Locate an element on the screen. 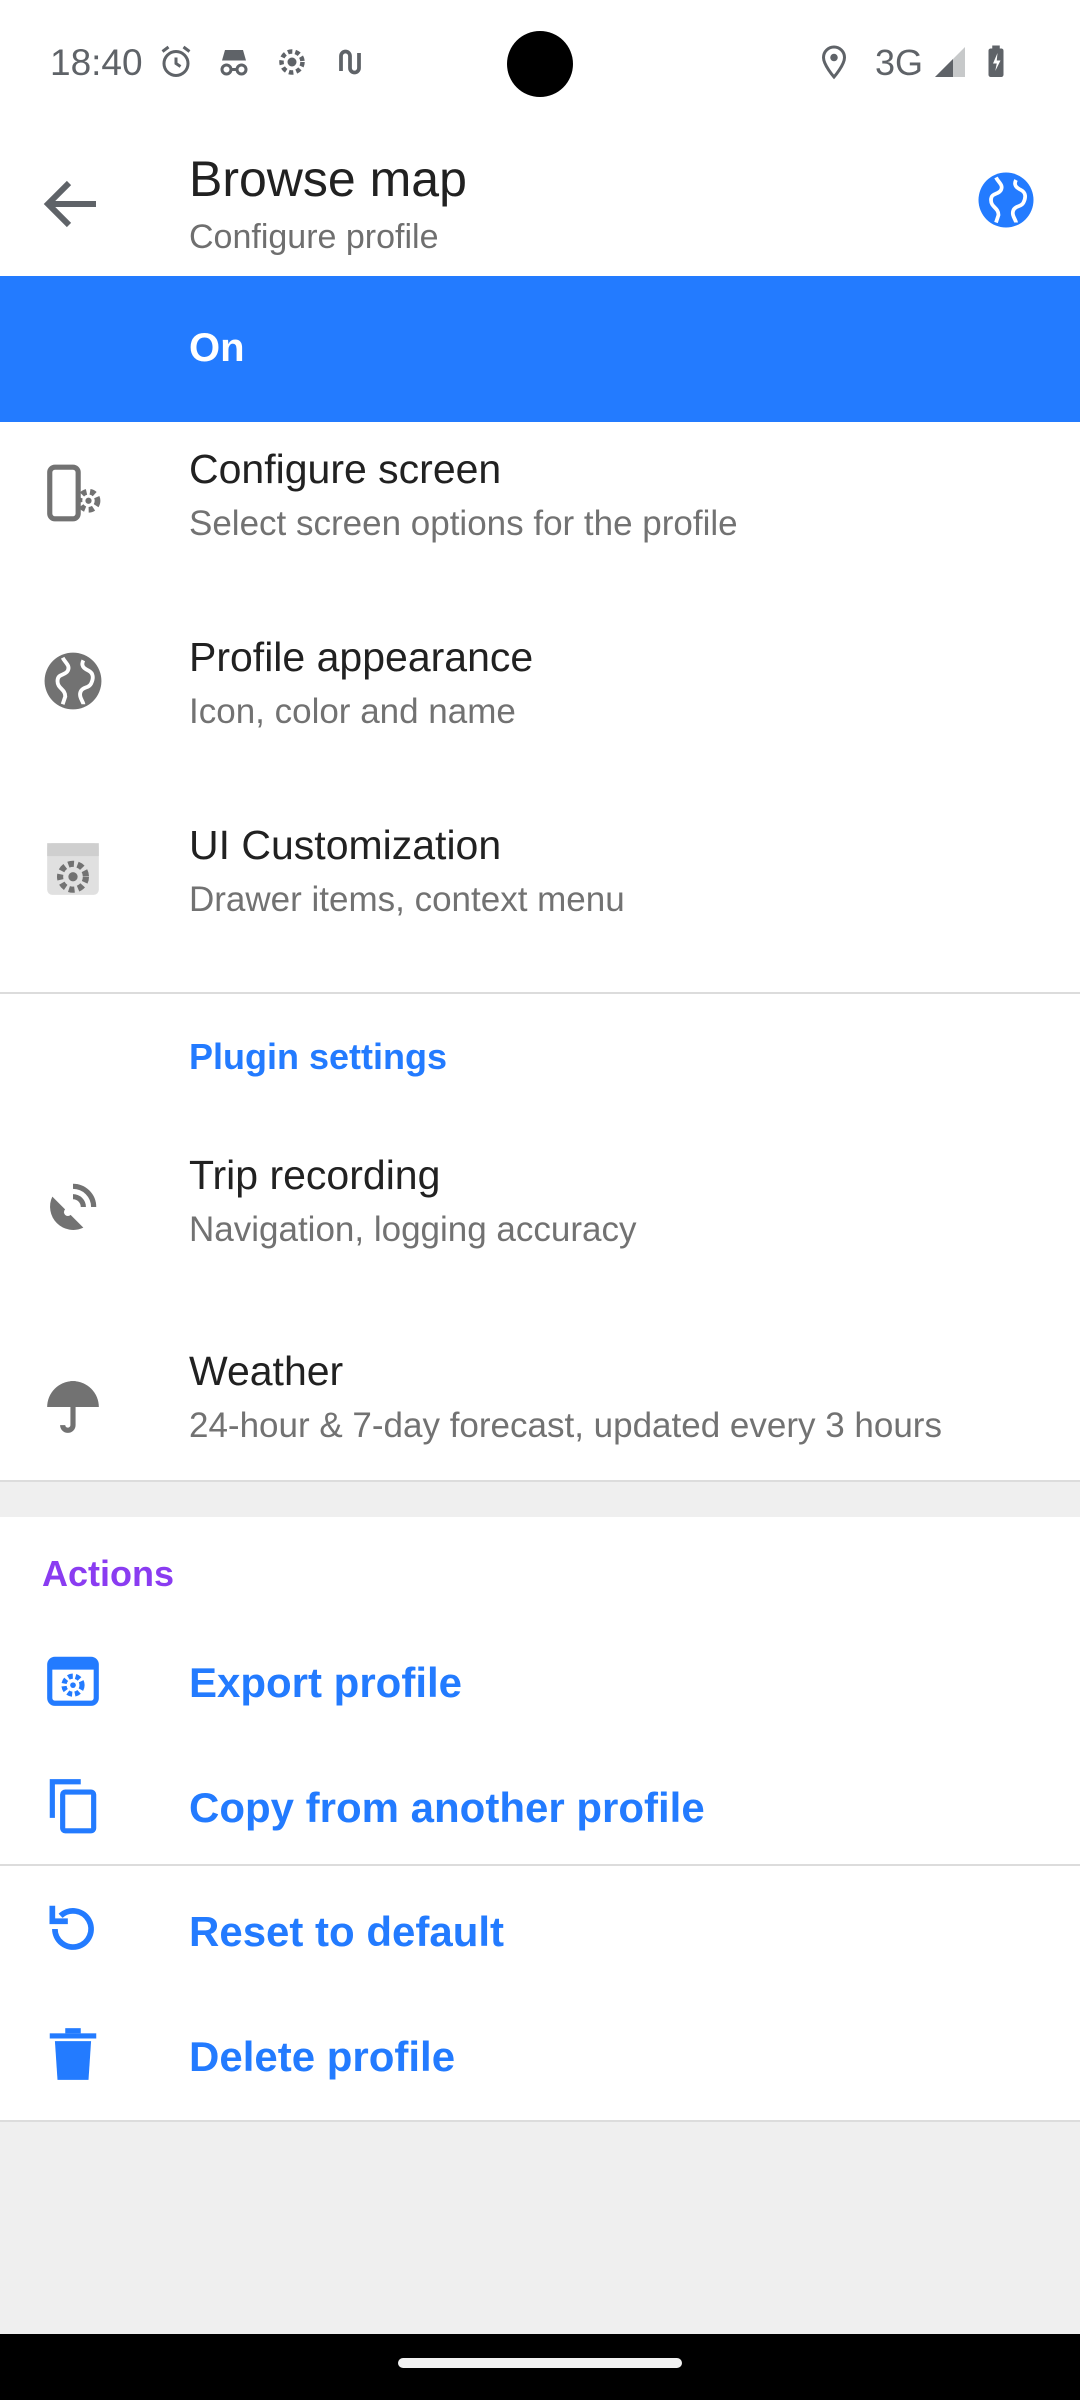 The height and width of the screenshot is (2400, 1080). page-subtitle: Configure profile is located at coordinates (314, 237).